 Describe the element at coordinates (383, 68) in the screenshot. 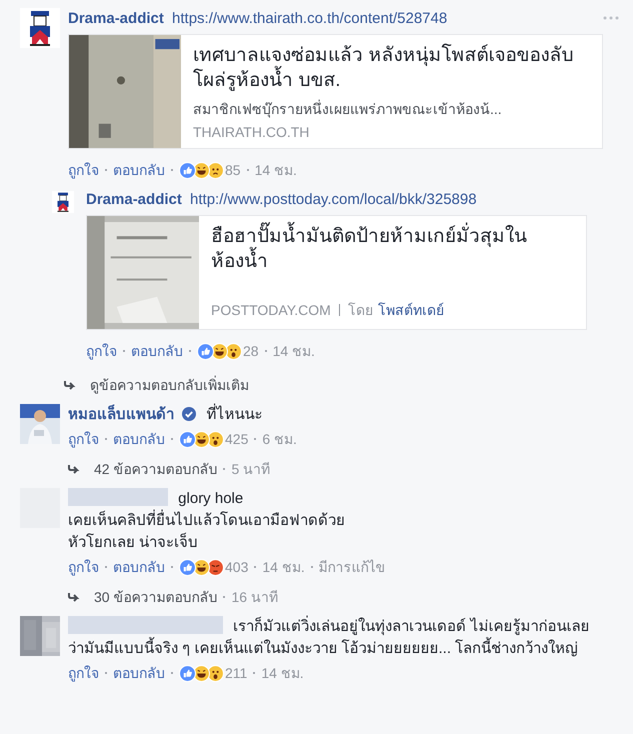

I see `card-title: เทศบาลแจงซ่อมแล้ว หลังหนุ่มโพสต์เจอของลับโผล่รูห้องน้ำ บขส.` at that location.